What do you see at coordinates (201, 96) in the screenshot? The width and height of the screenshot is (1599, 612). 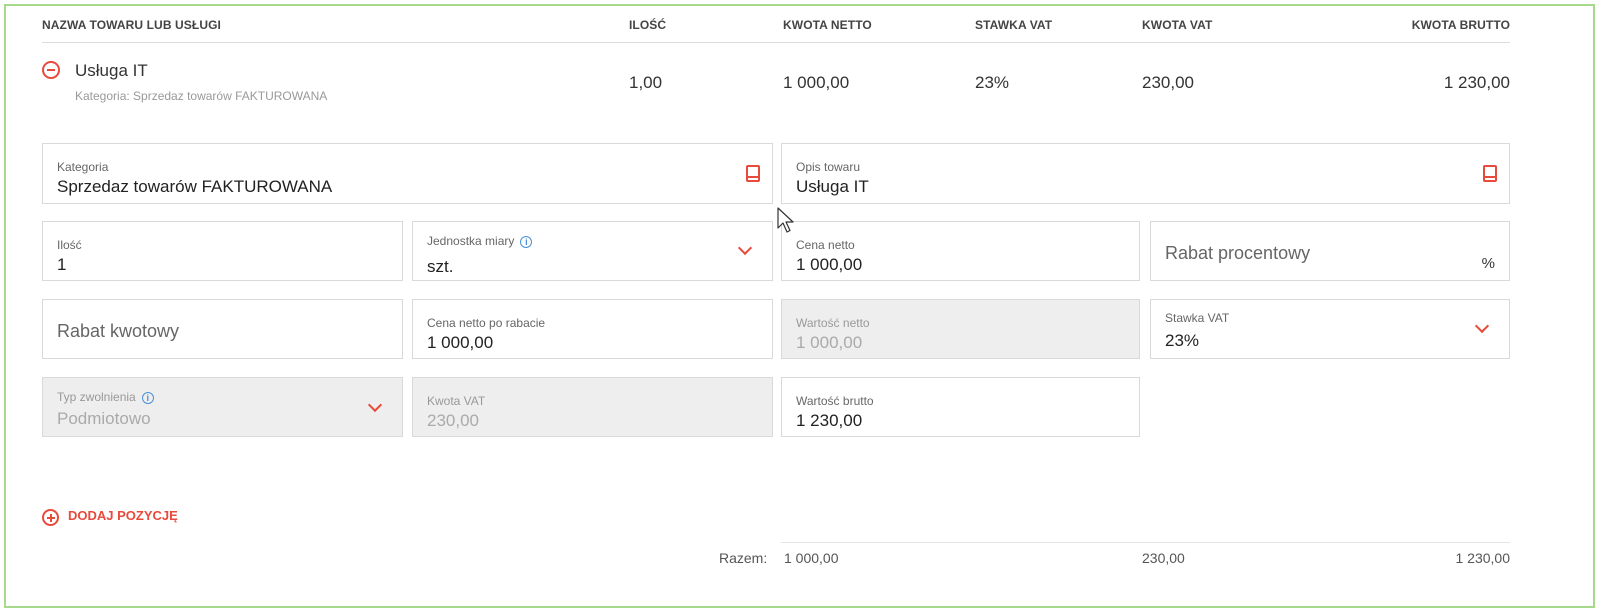 I see `item-category: Kategoria: Sprzedaz towarów FAKTUROWANA` at bounding box center [201, 96].